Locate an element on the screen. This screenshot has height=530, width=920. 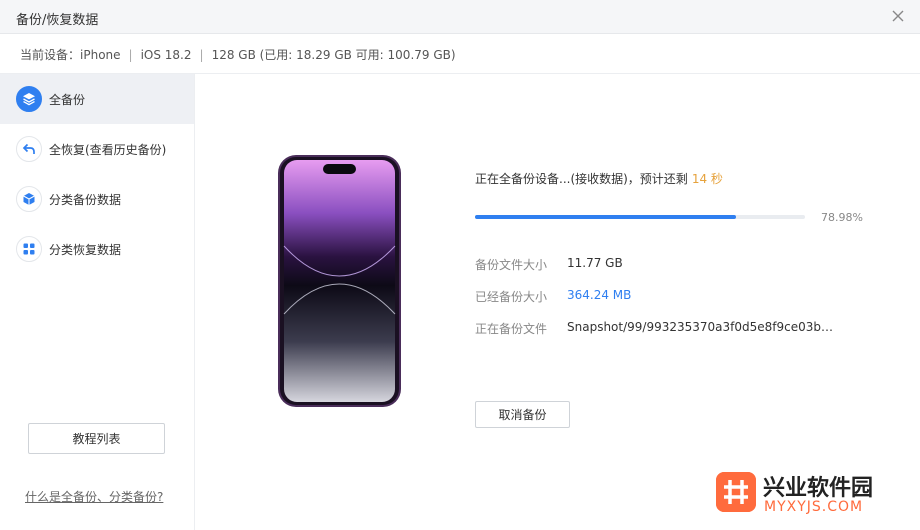
sidebar-item-full-backup: 全备份 is located at coordinates (97, 99).